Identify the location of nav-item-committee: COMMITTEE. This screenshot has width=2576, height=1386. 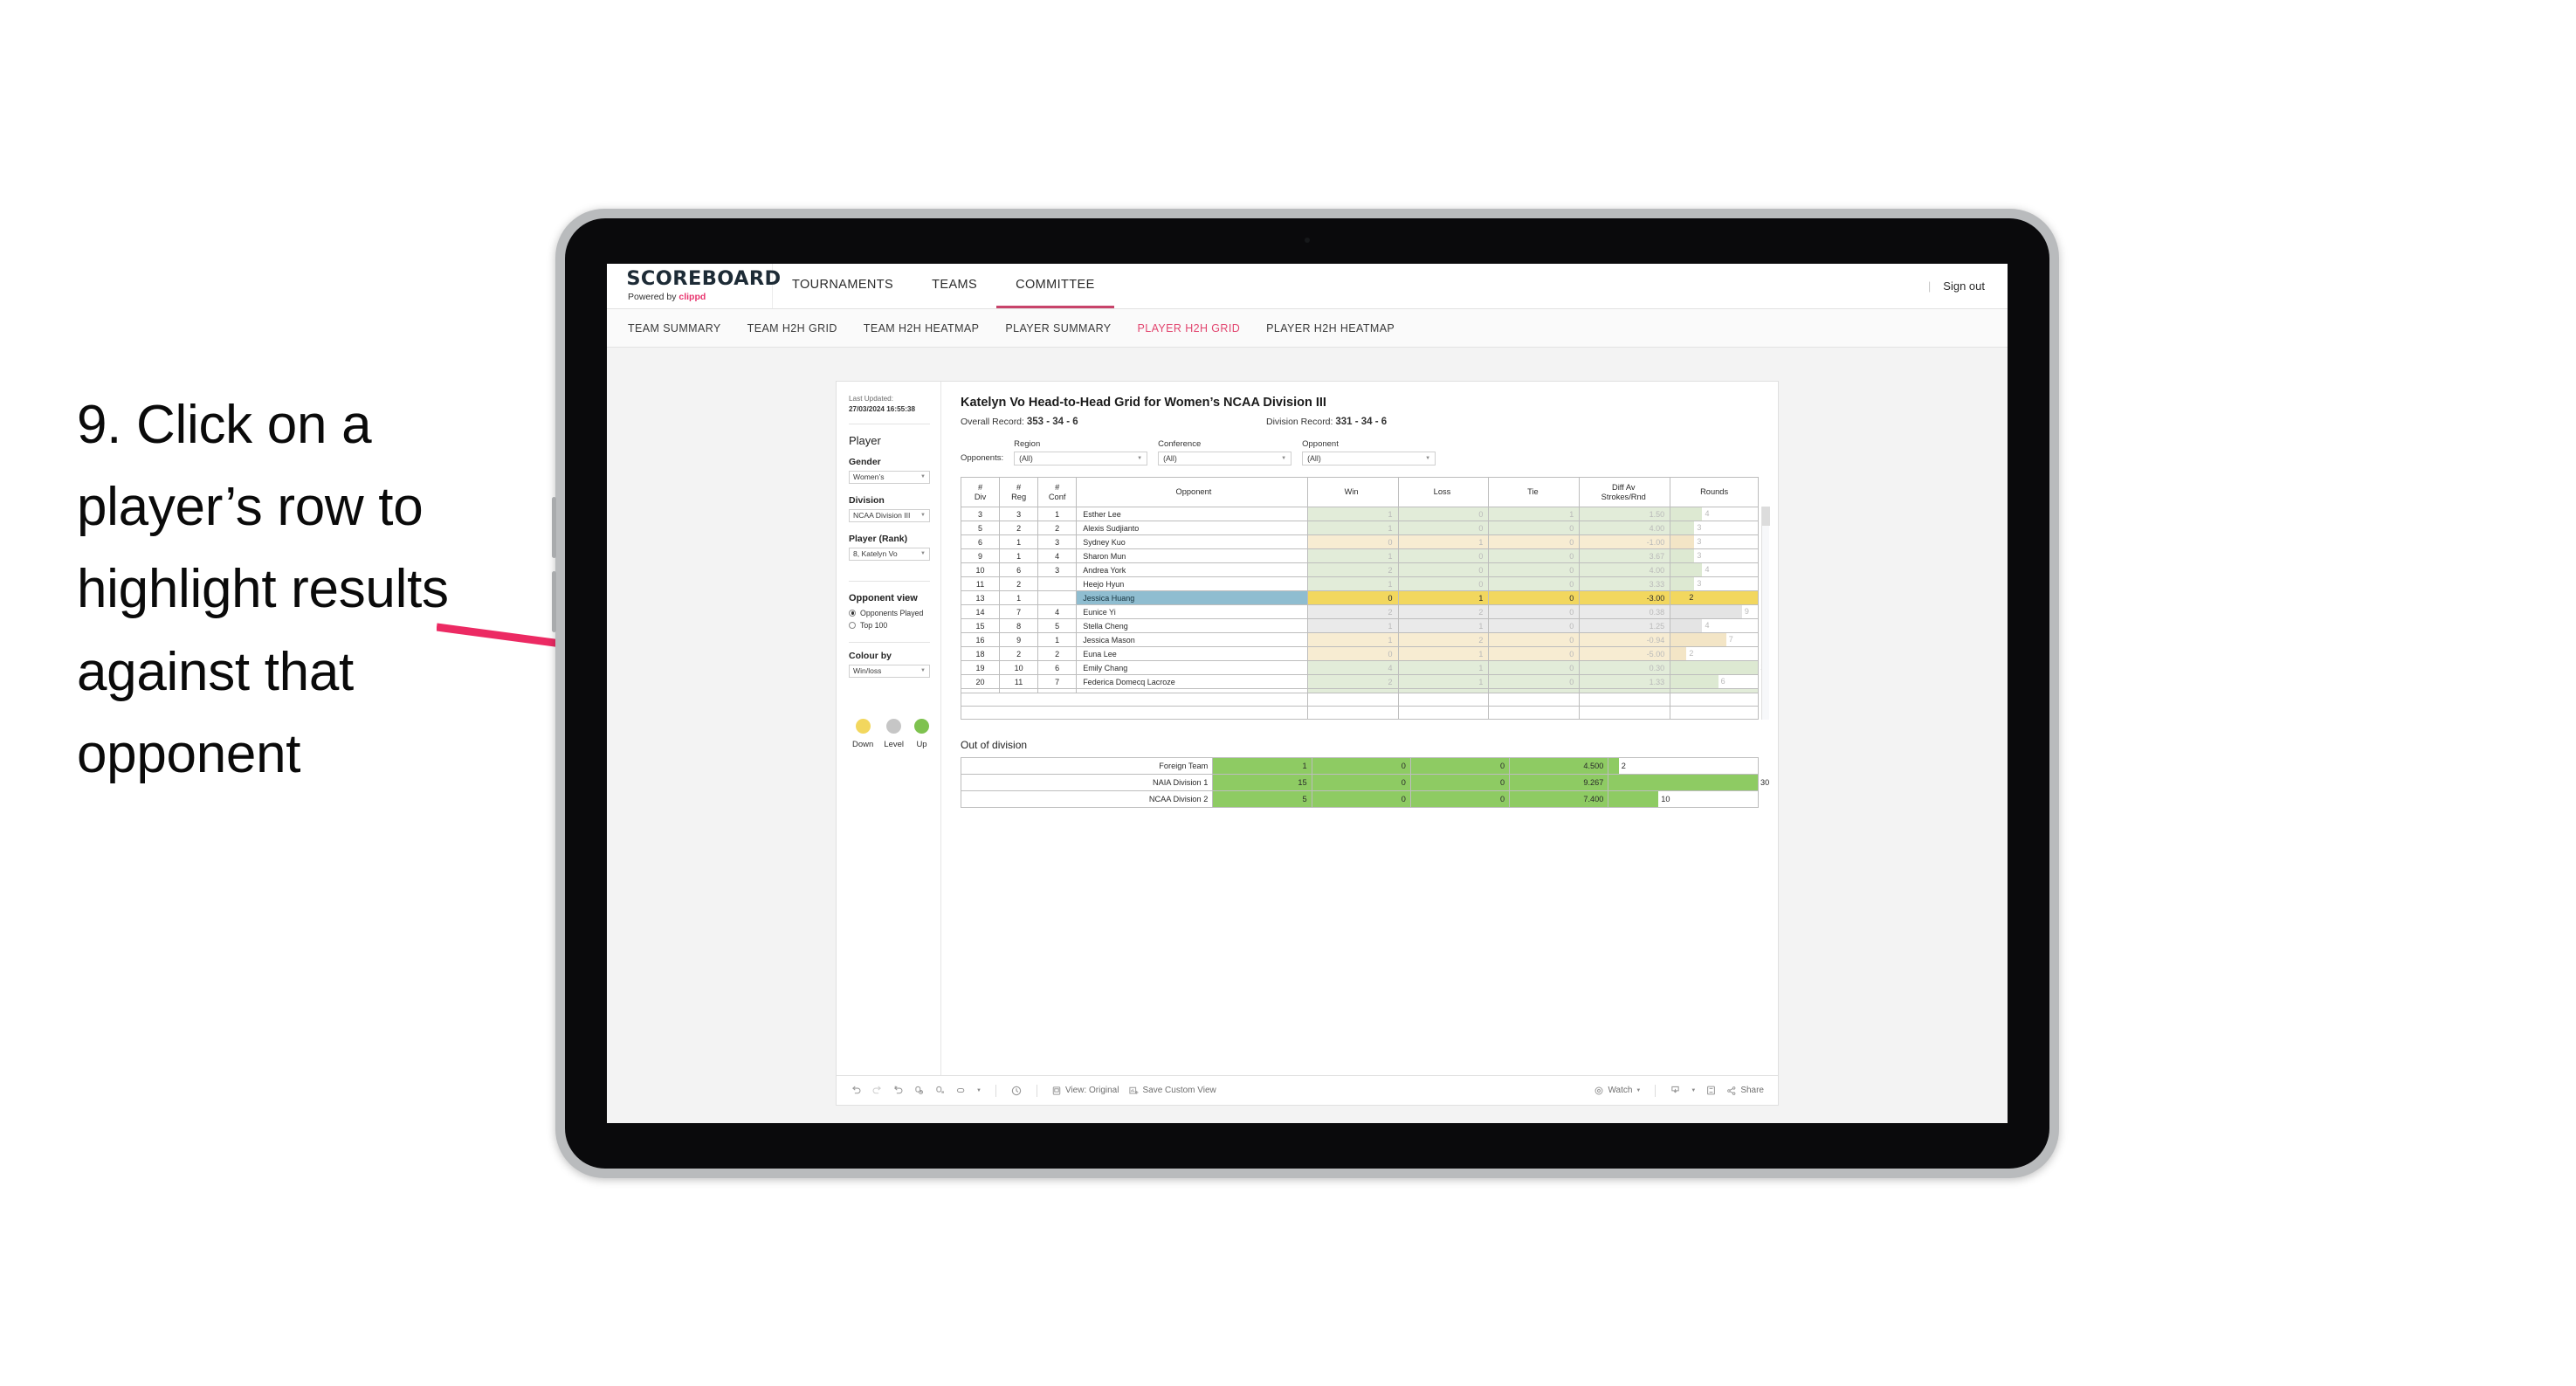
(1055, 286).